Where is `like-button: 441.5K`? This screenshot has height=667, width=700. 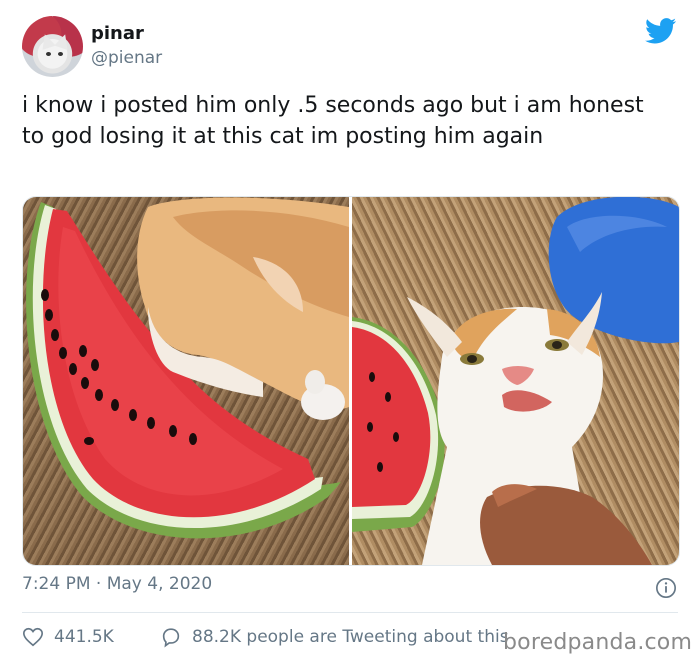 like-button: 441.5K is located at coordinates (68, 637).